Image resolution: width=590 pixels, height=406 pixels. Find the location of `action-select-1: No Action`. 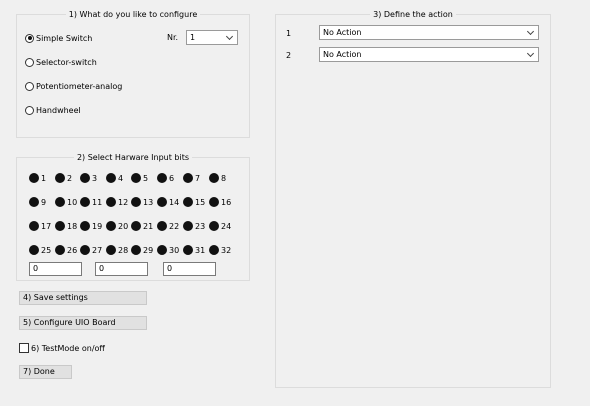

action-select-1: No Action is located at coordinates (429, 32).